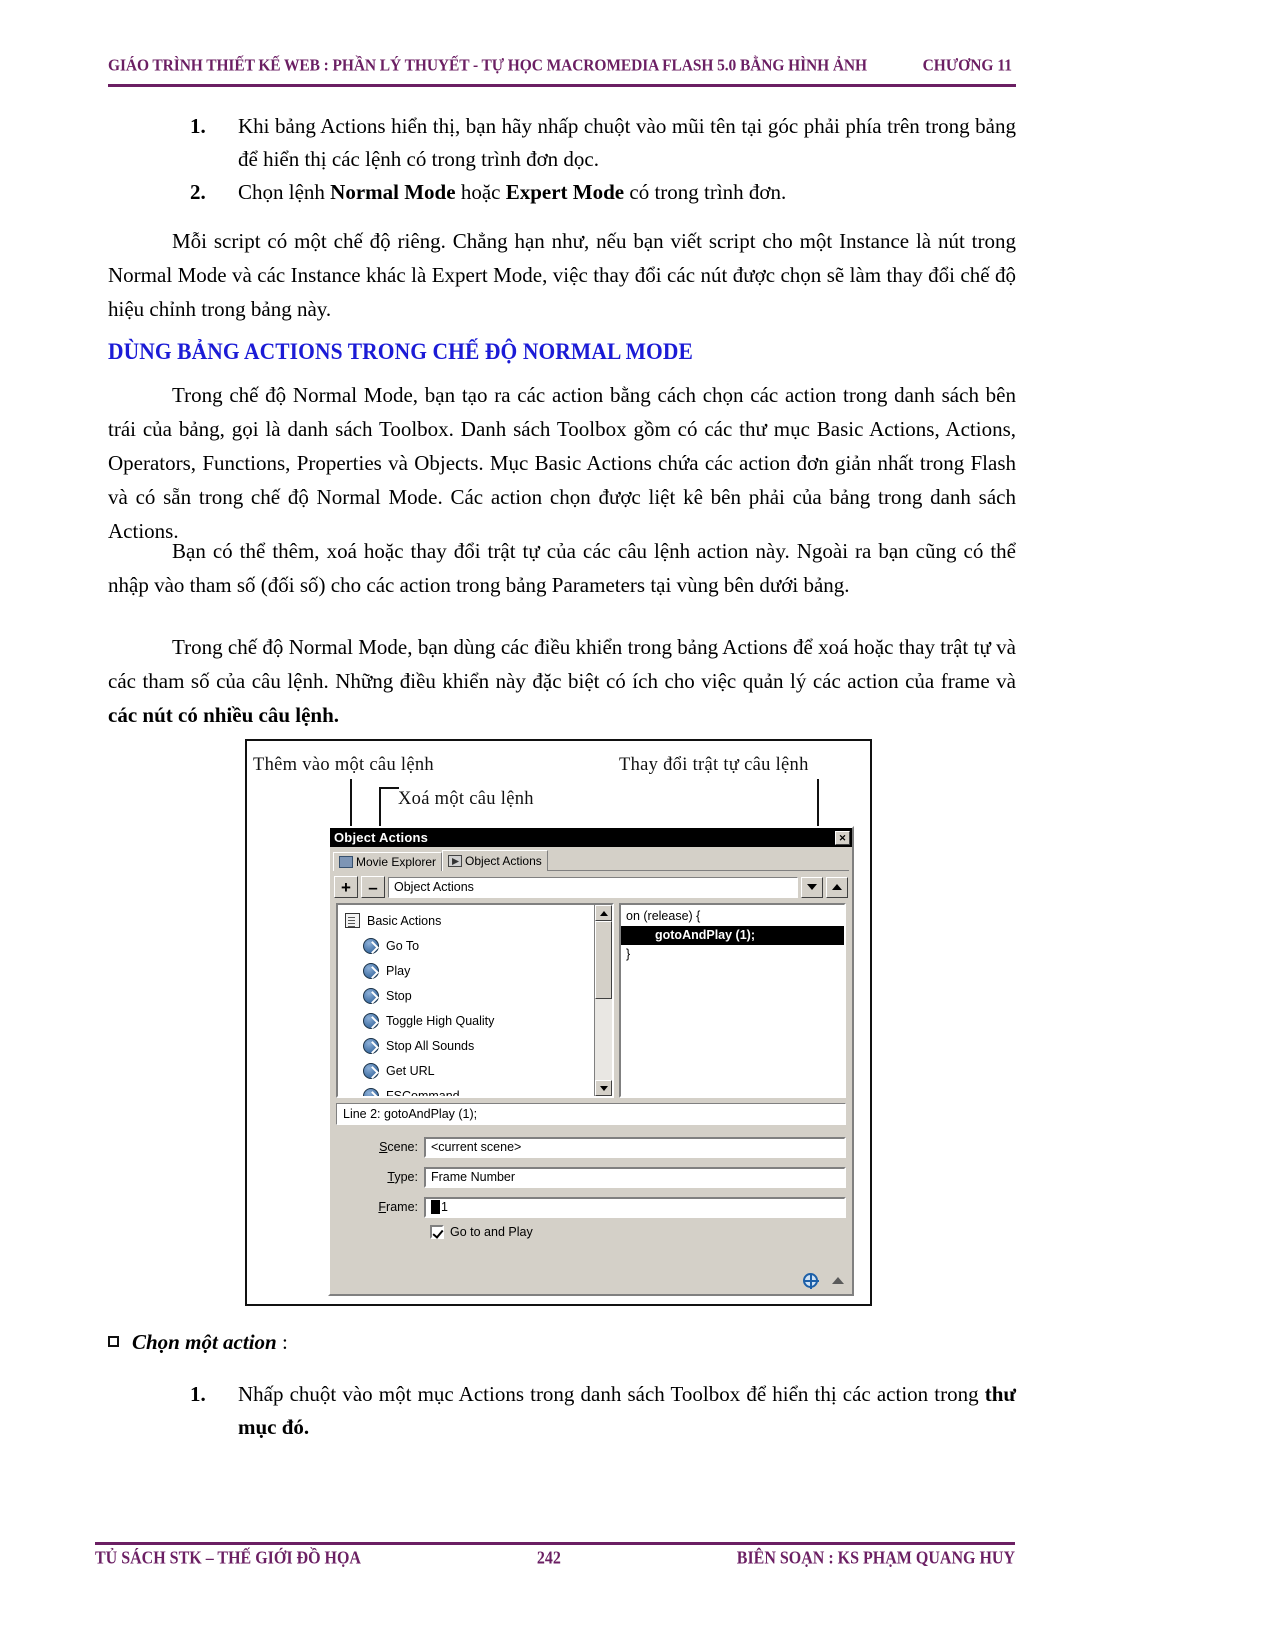  I want to click on toolbox-item-stop-all-sounds: Stop All Sounds, so click(467, 1045).